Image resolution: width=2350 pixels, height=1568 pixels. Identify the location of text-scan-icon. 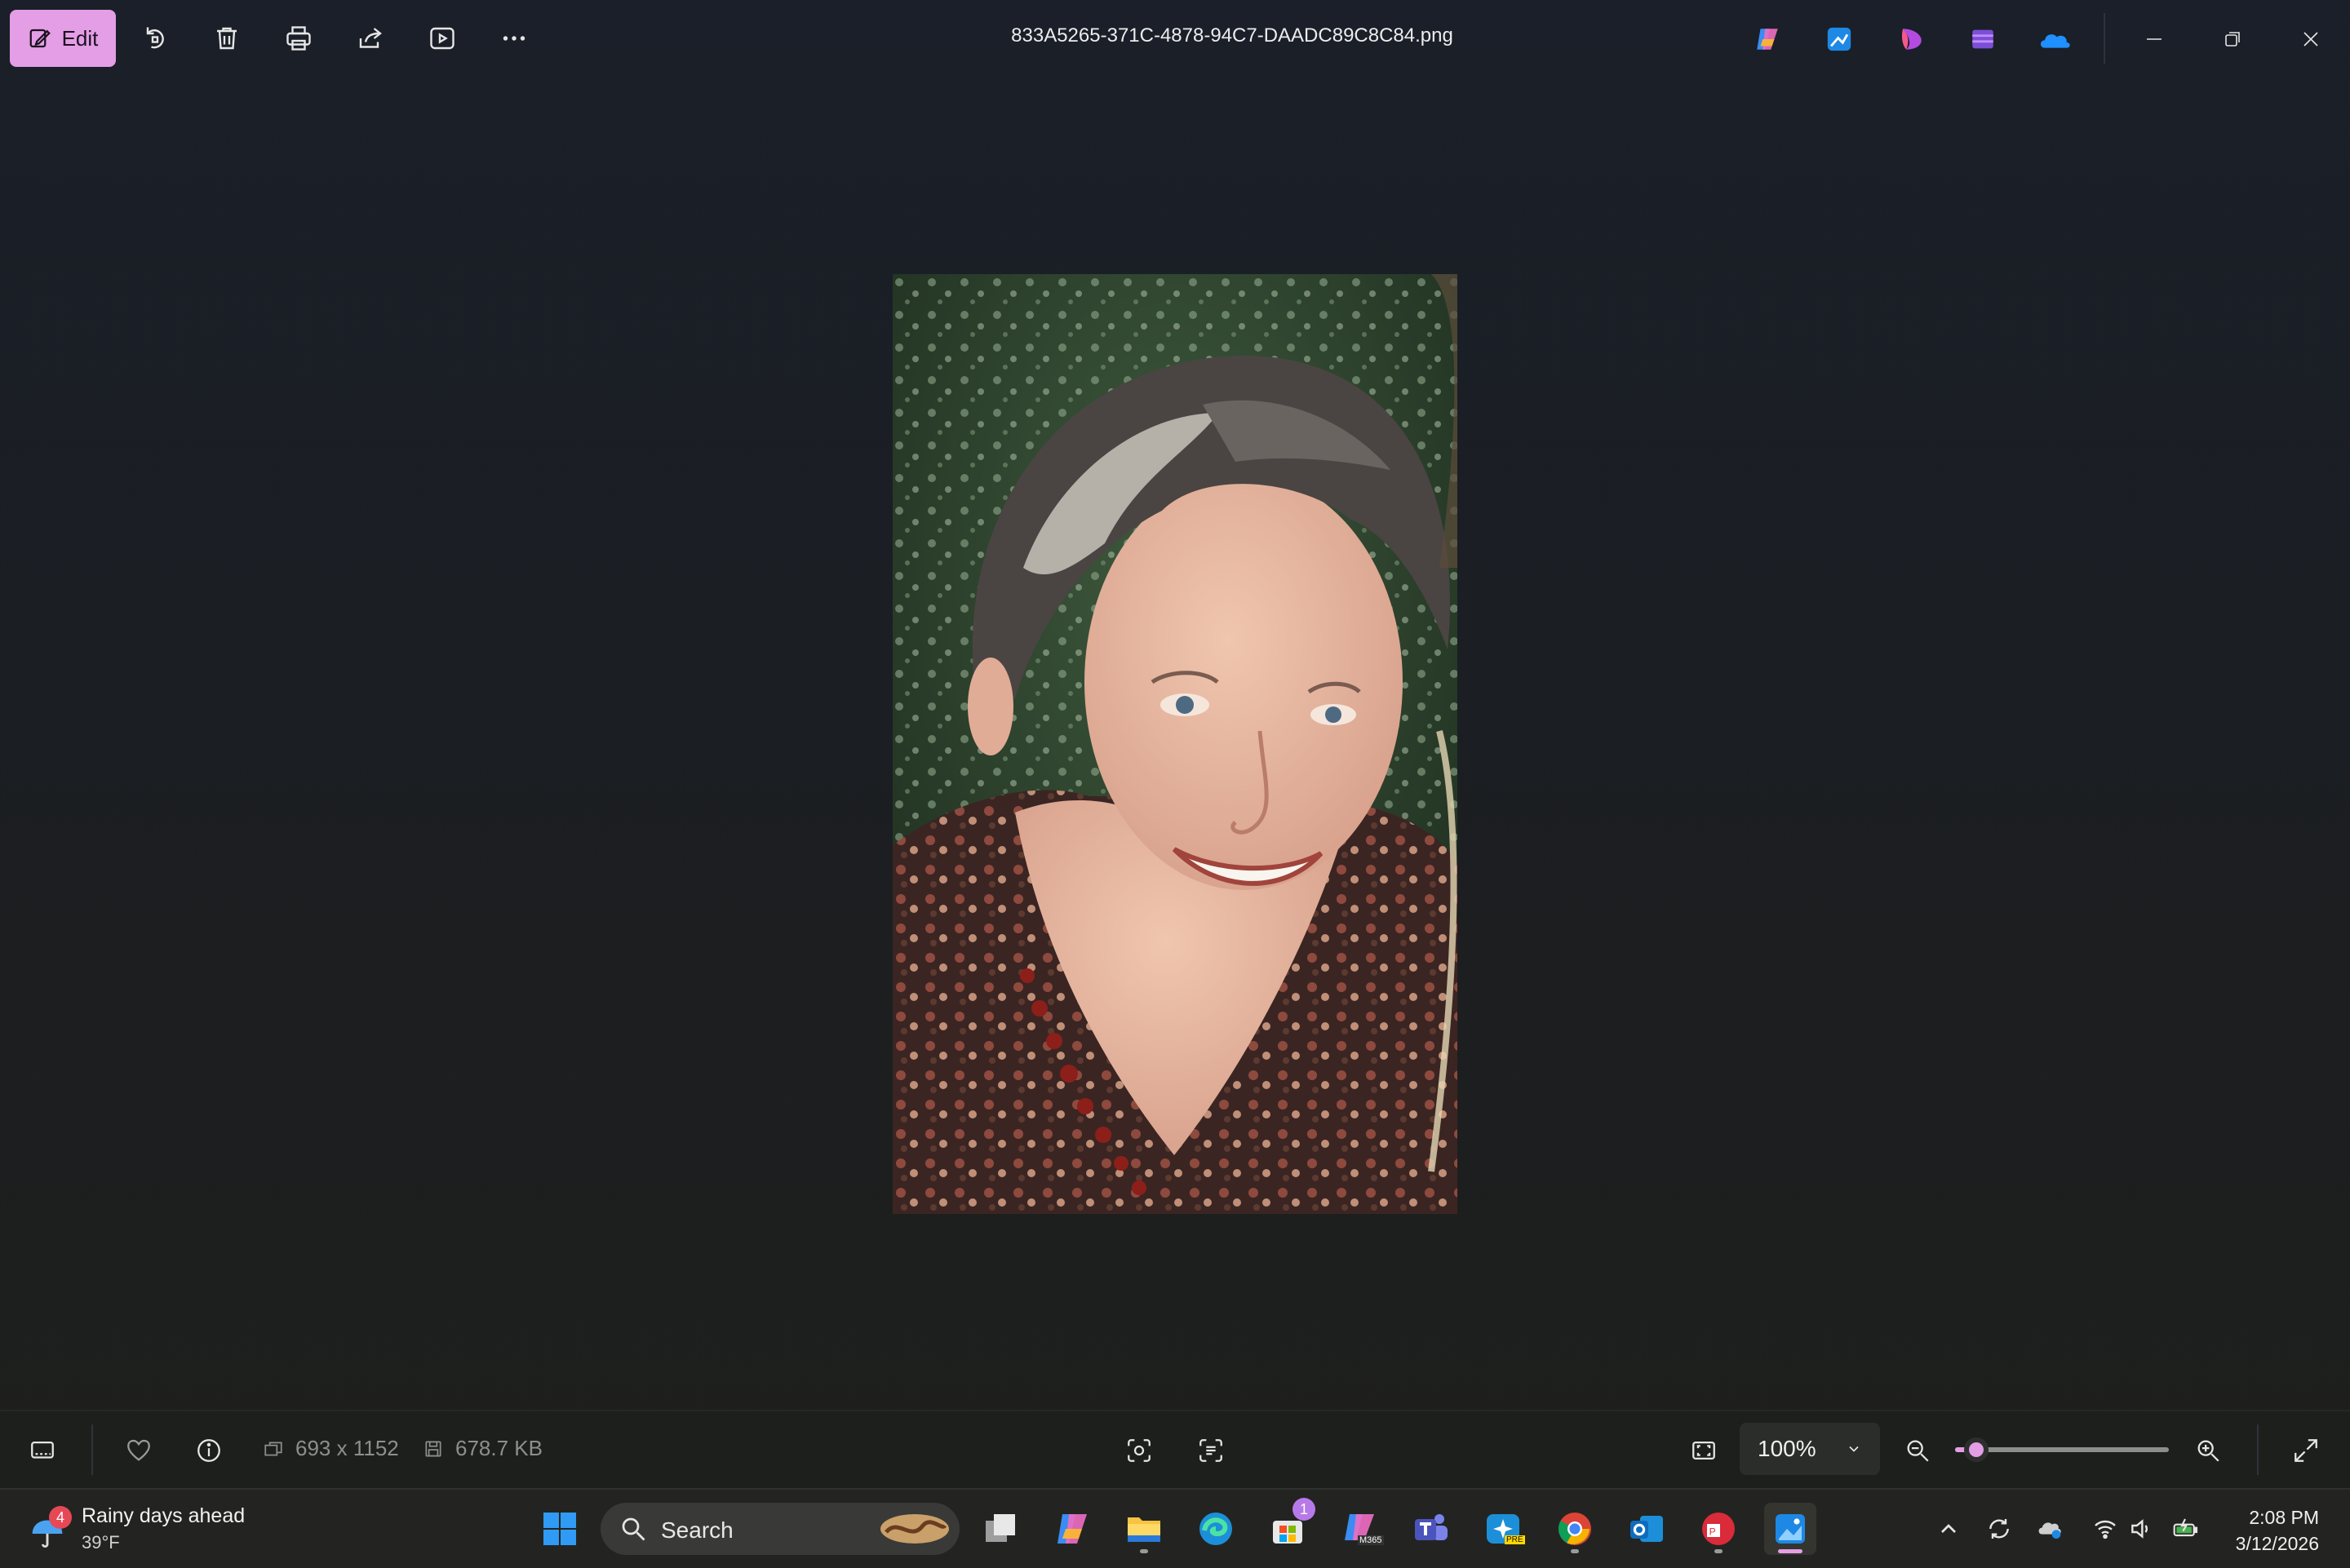
(1210, 1450).